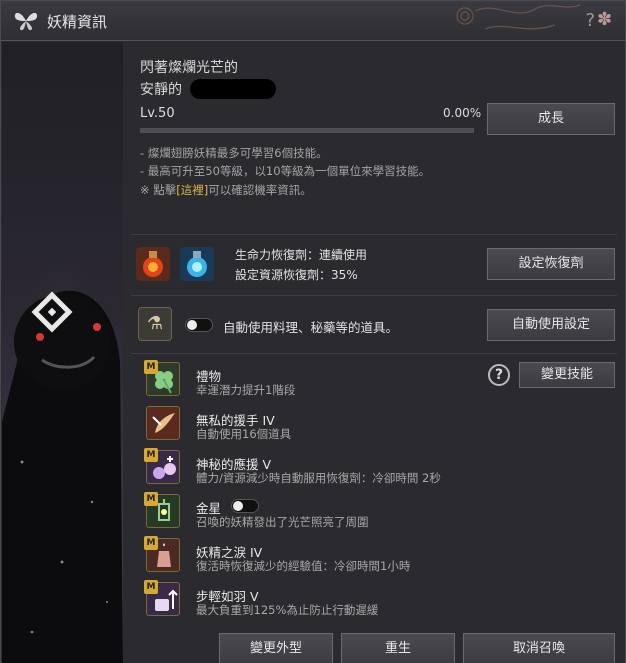 The height and width of the screenshot is (663, 626). Describe the element at coordinates (157, 113) in the screenshot. I see `fairy-level: Lv.50` at that location.